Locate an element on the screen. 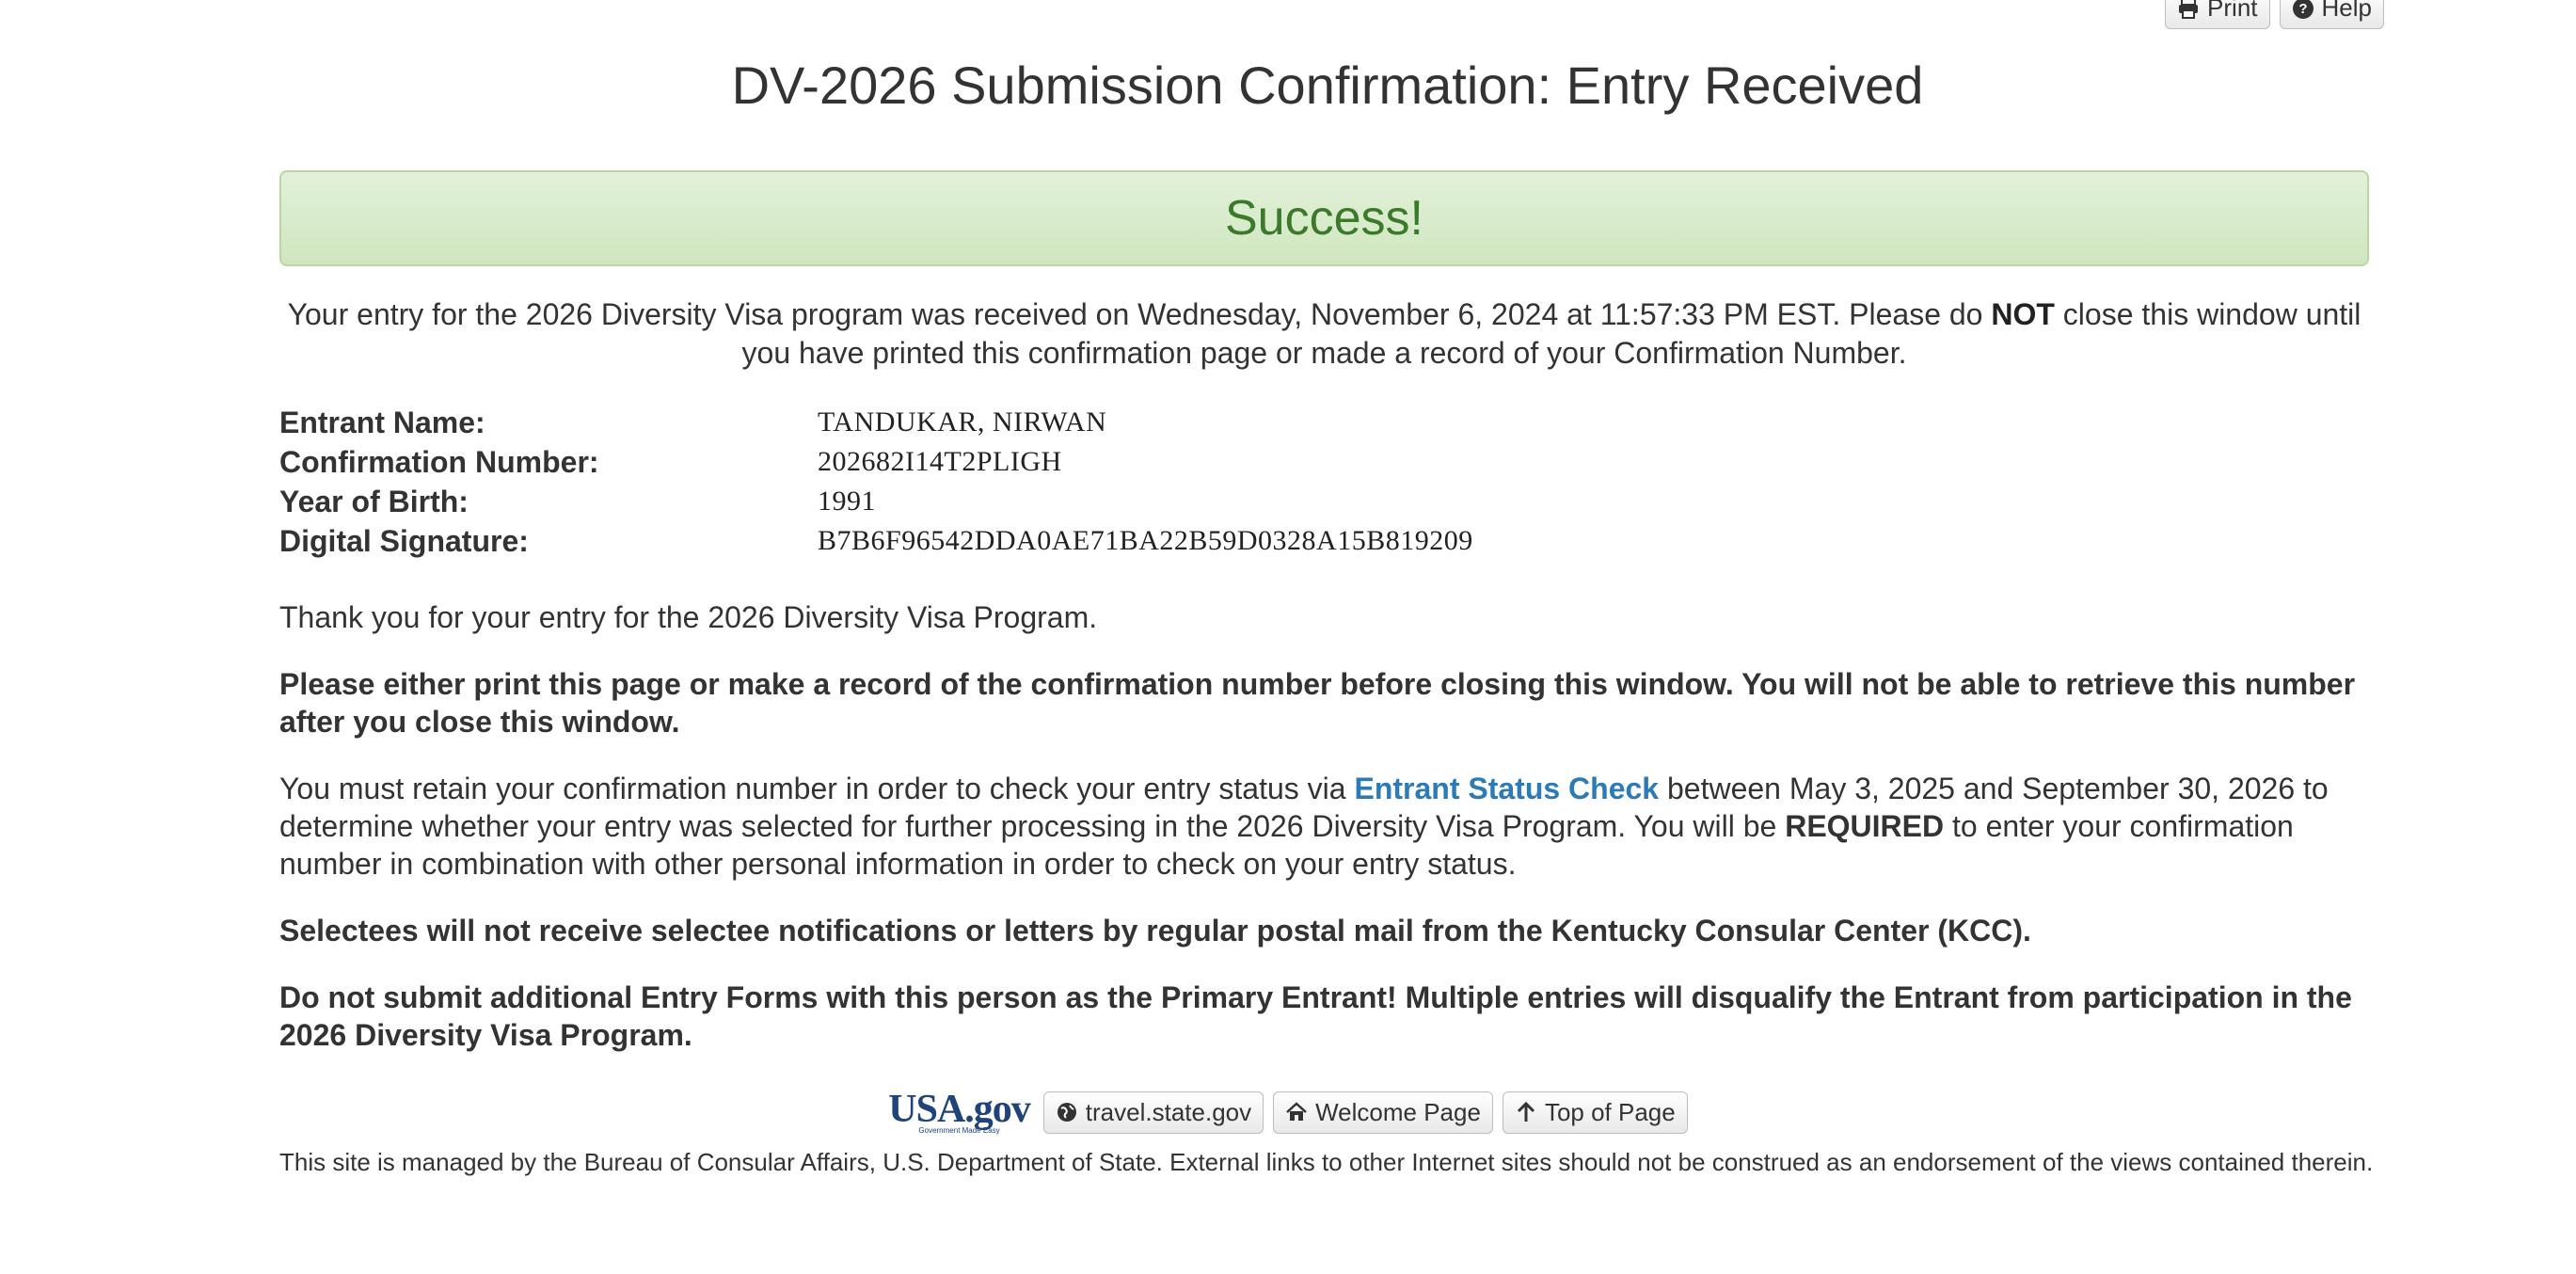 Image resolution: width=2576 pixels, height=1274 pixels. top-label: Top of Page is located at coordinates (1610, 1111).